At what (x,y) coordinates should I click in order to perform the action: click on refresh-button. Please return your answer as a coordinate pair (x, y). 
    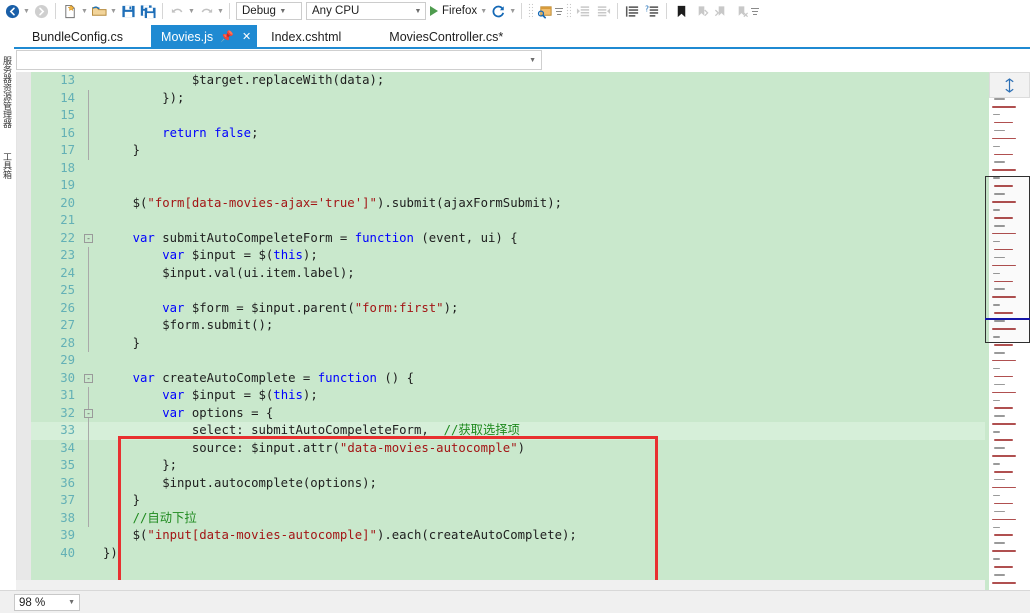
    Looking at the image, I should click on (498, 11).